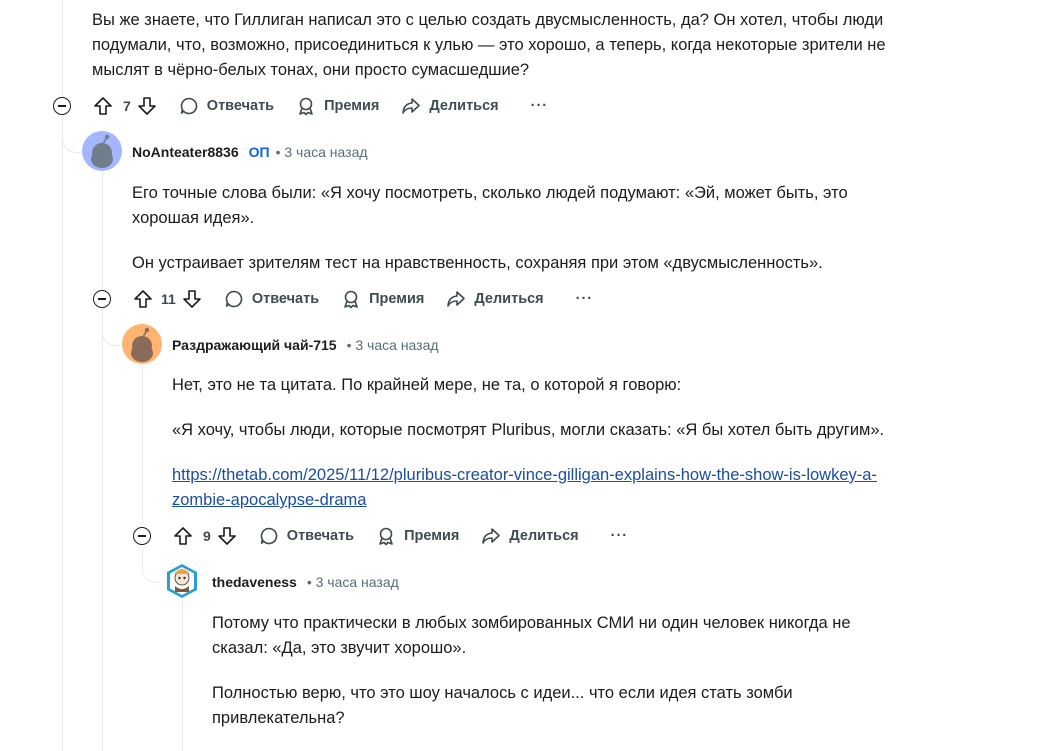 Image resolution: width=1064 pixels, height=751 pixels. What do you see at coordinates (305, 582) in the screenshot?
I see `comment-header: thedaveness • 3 часа назад` at bounding box center [305, 582].